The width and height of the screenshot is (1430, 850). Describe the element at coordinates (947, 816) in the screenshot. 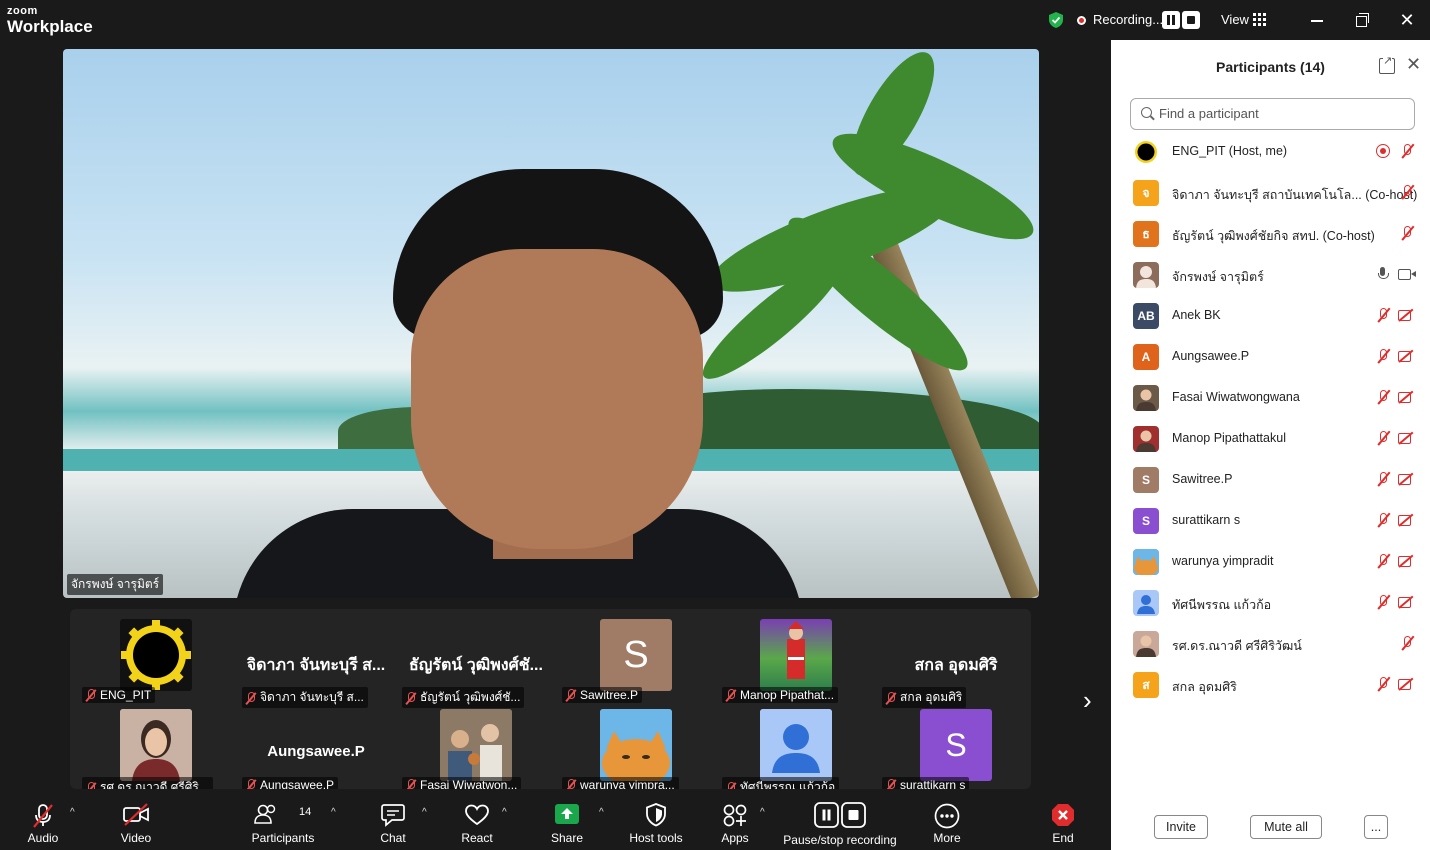

I see `more-dots-icon` at that location.